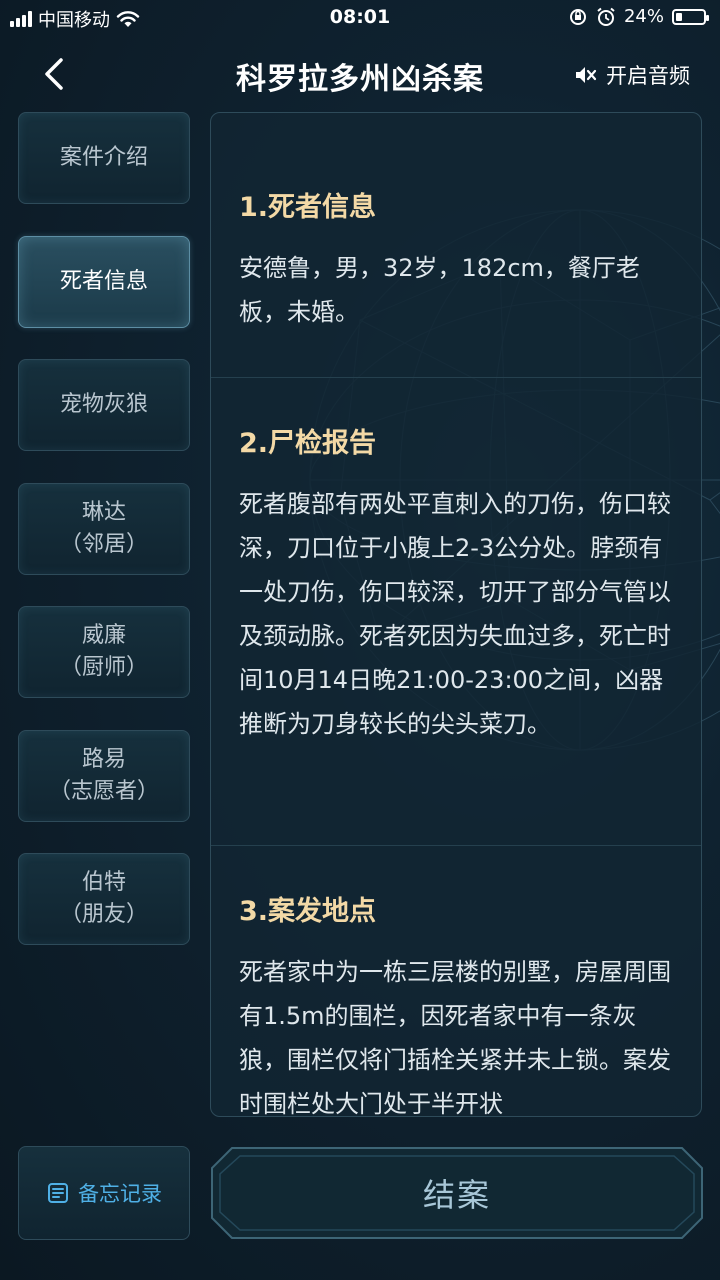 The height and width of the screenshot is (1280, 720). I want to click on close-case-button: 结案, so click(457, 1193).